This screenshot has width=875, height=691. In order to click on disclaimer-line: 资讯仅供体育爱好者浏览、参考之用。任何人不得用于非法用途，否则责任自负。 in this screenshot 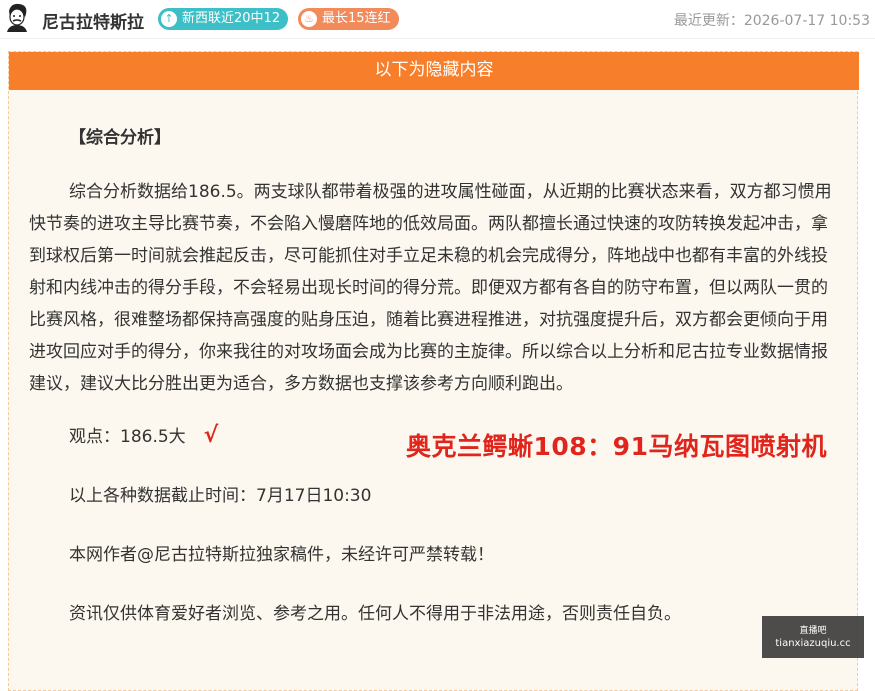, I will do `click(375, 614)`.